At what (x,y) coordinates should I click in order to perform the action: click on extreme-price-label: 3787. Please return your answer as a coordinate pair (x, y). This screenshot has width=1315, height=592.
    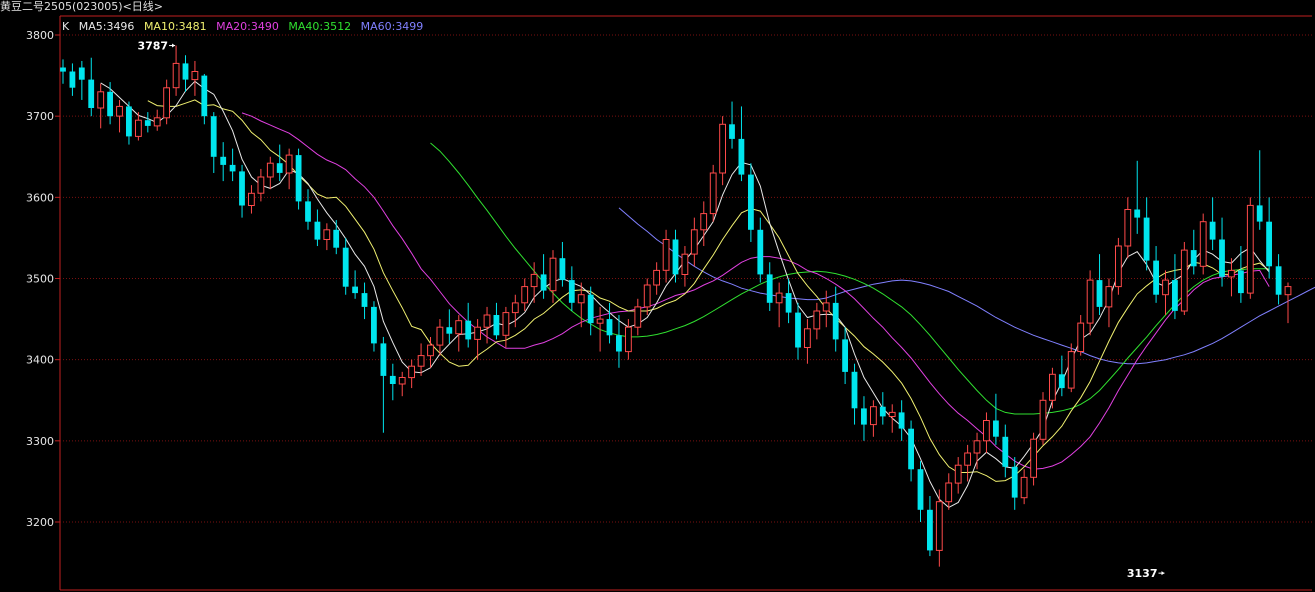
    Looking at the image, I should click on (152, 46).